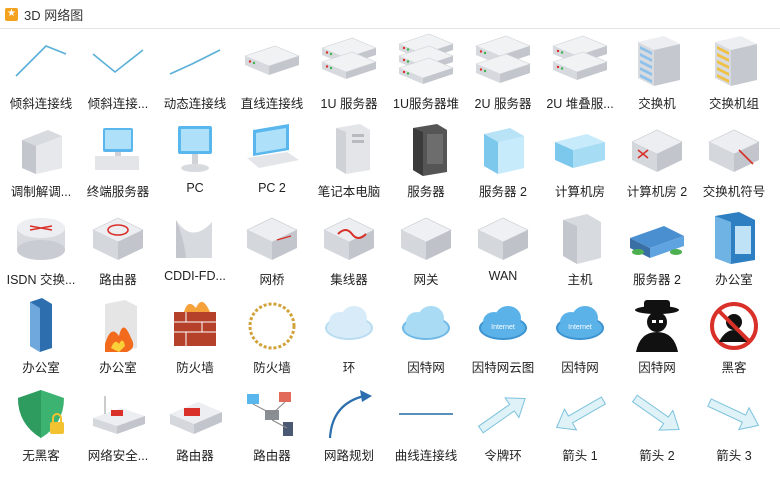 The height and width of the screenshot is (477, 780). Describe the element at coordinates (349, 192) in the screenshot. I see `shape-item-label: 笔记本电脑` at that location.